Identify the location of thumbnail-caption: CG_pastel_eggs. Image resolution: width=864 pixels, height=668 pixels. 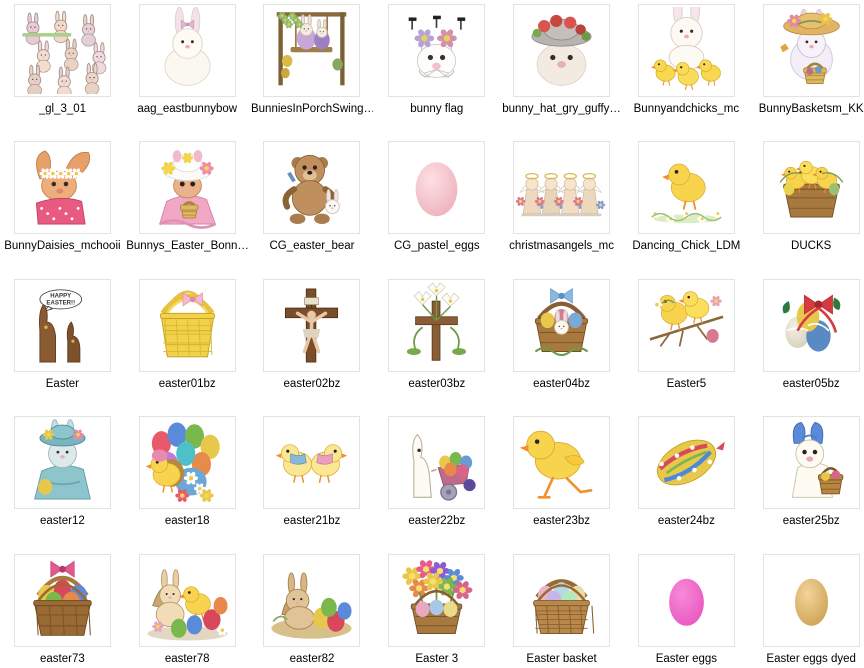
(436, 246).